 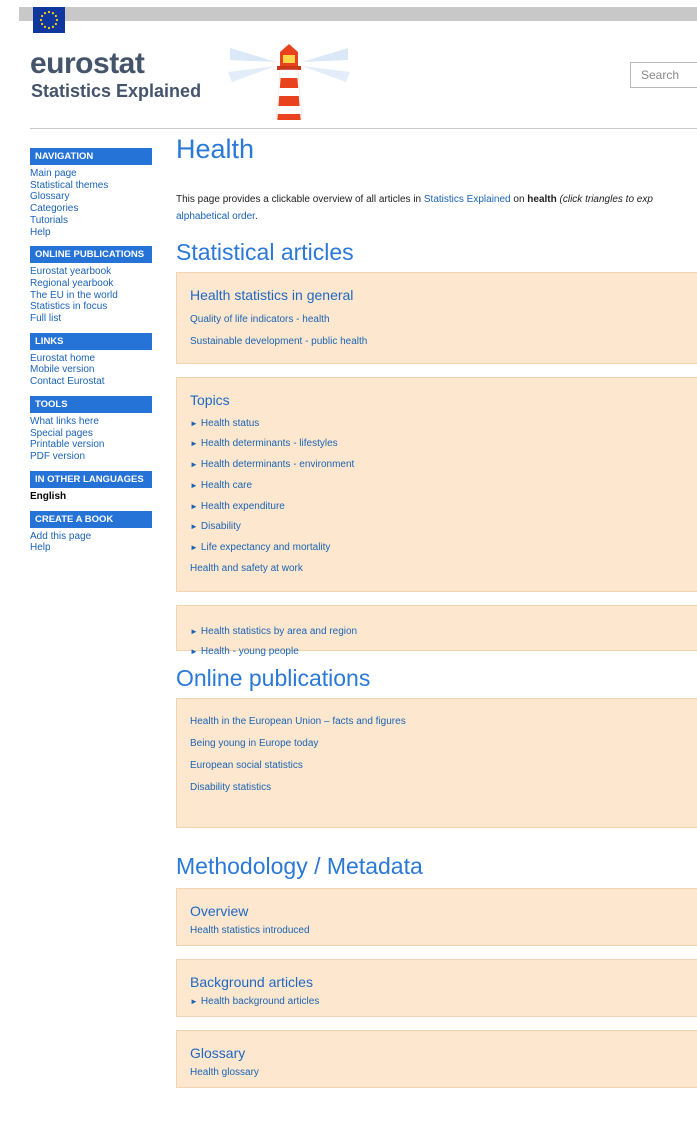 What do you see at coordinates (289, 81) in the screenshot?
I see `lighthouse-logo-icon` at bounding box center [289, 81].